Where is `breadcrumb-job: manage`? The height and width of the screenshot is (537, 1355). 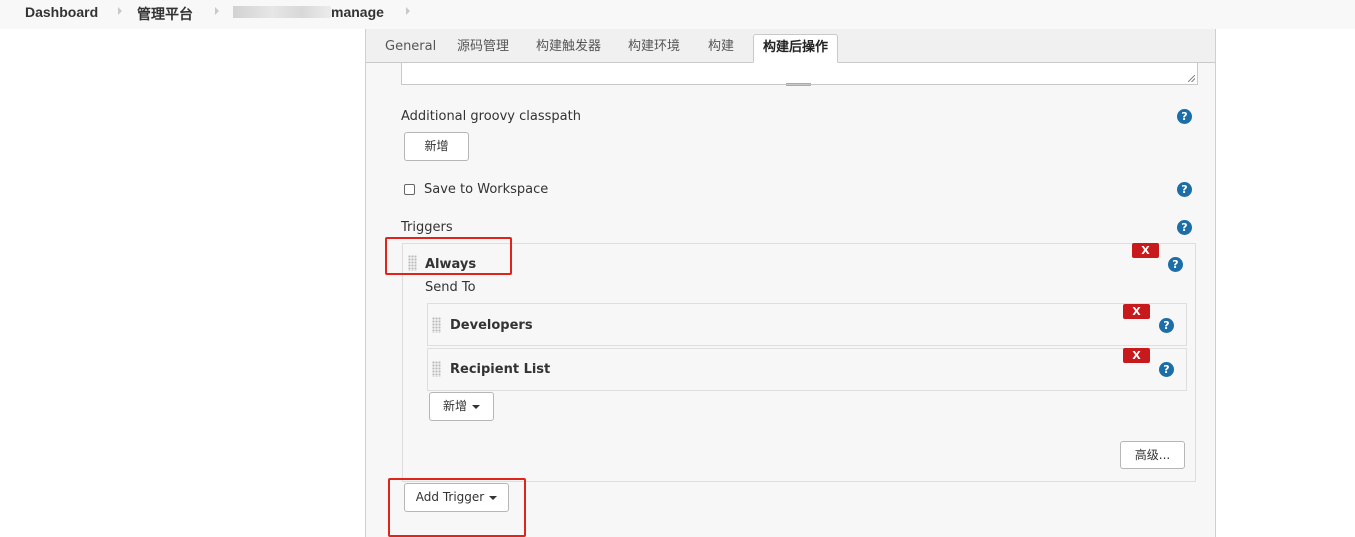 breadcrumb-job: manage is located at coordinates (357, 12).